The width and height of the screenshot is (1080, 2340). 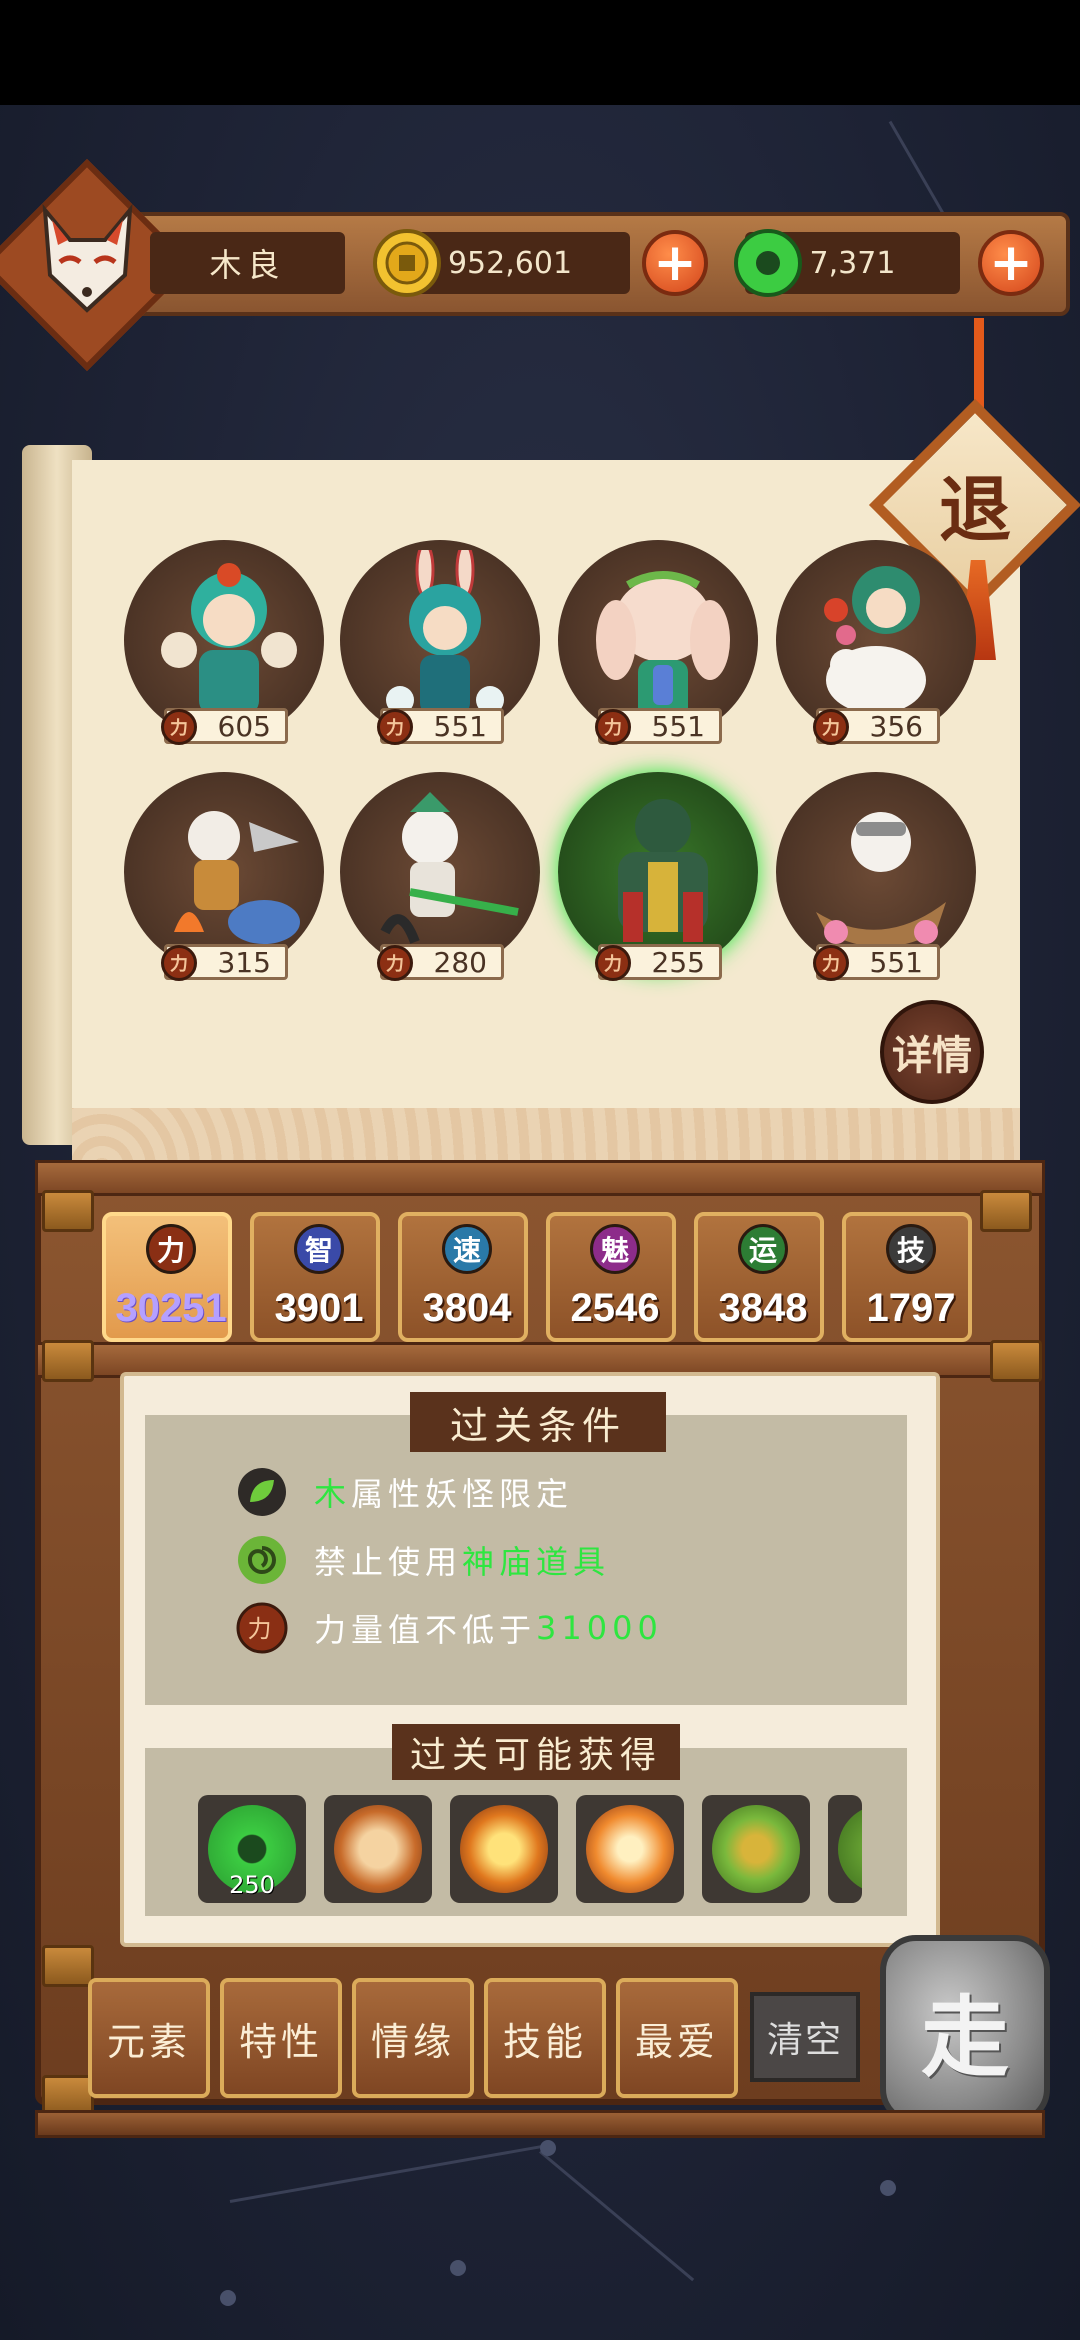 What do you see at coordinates (932, 1052) in the screenshot?
I see `details-button: 详情` at bounding box center [932, 1052].